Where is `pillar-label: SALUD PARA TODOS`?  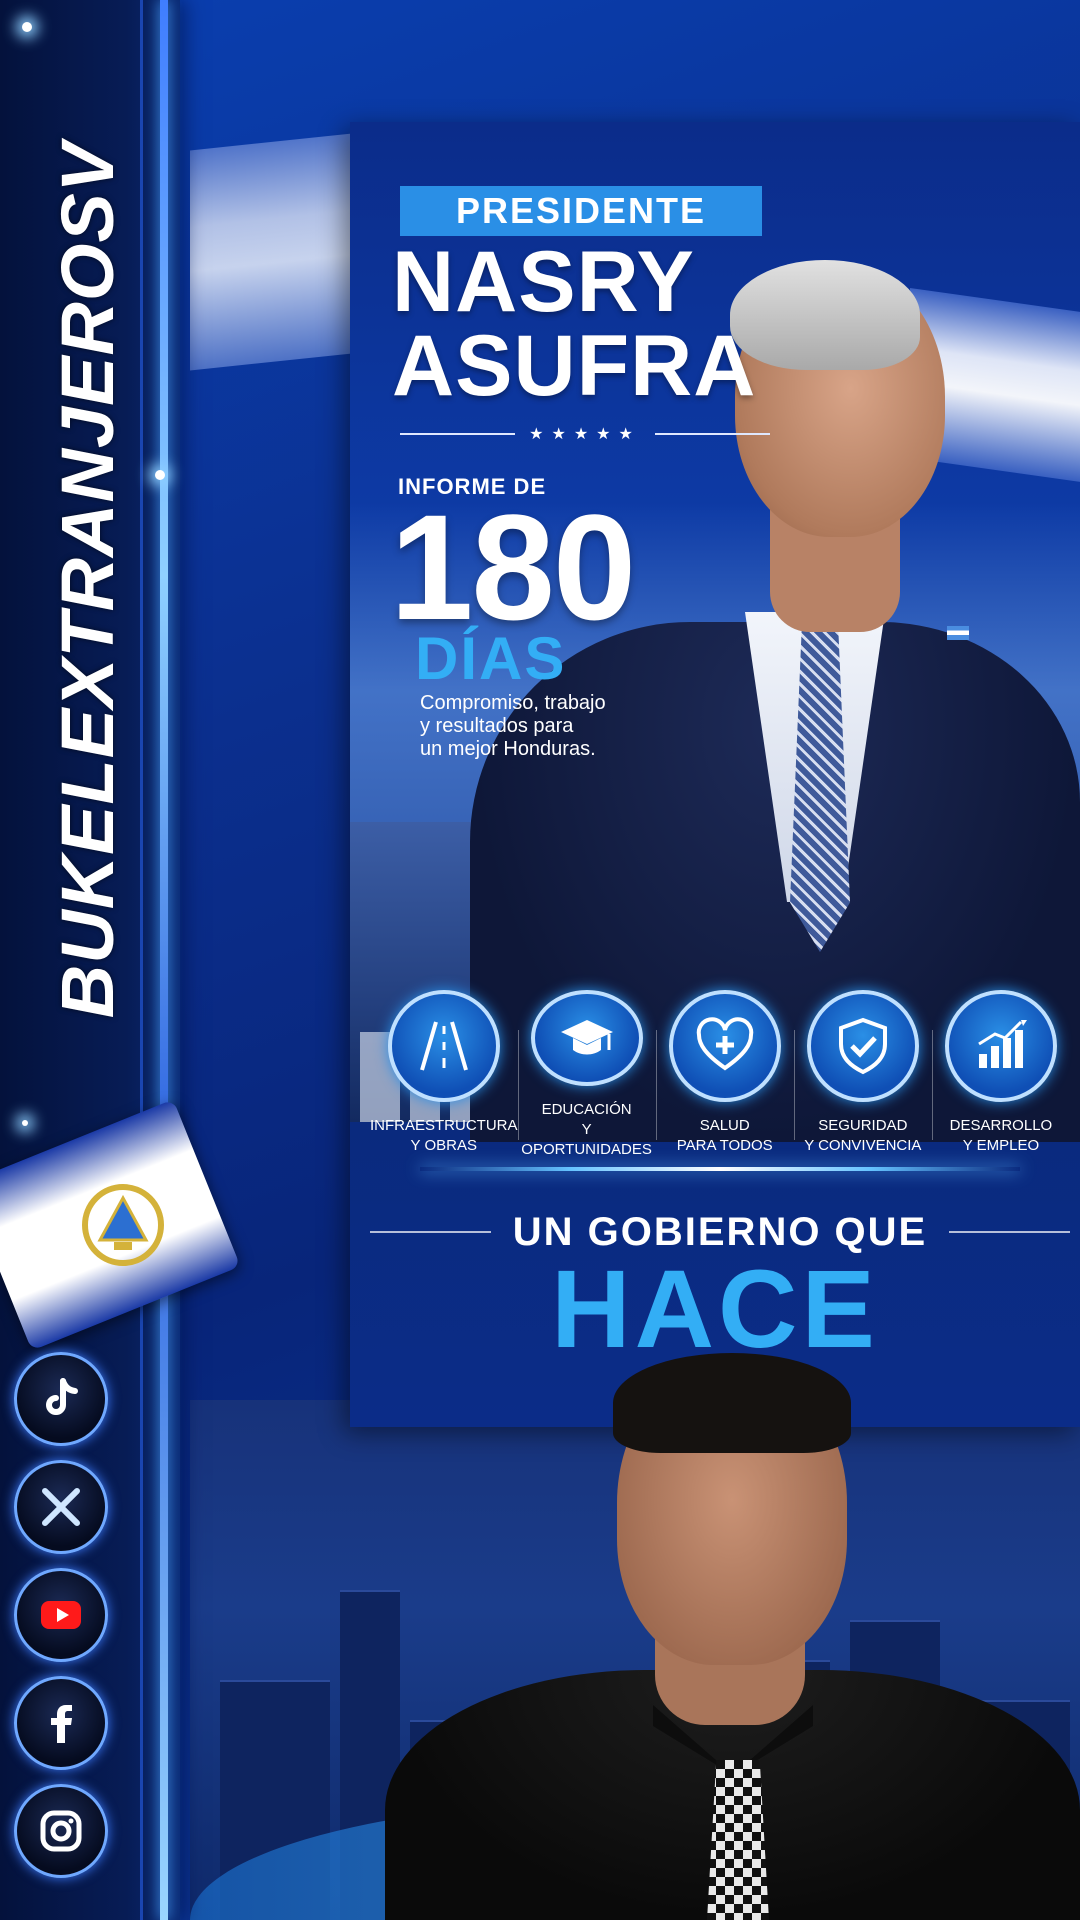
pillar-label: SALUD PARA TODOS is located at coordinates (725, 1136).